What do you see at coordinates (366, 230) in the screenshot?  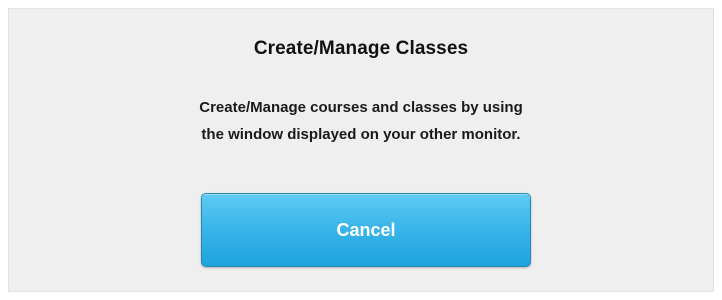 I see `cancel-button: Cancel` at bounding box center [366, 230].